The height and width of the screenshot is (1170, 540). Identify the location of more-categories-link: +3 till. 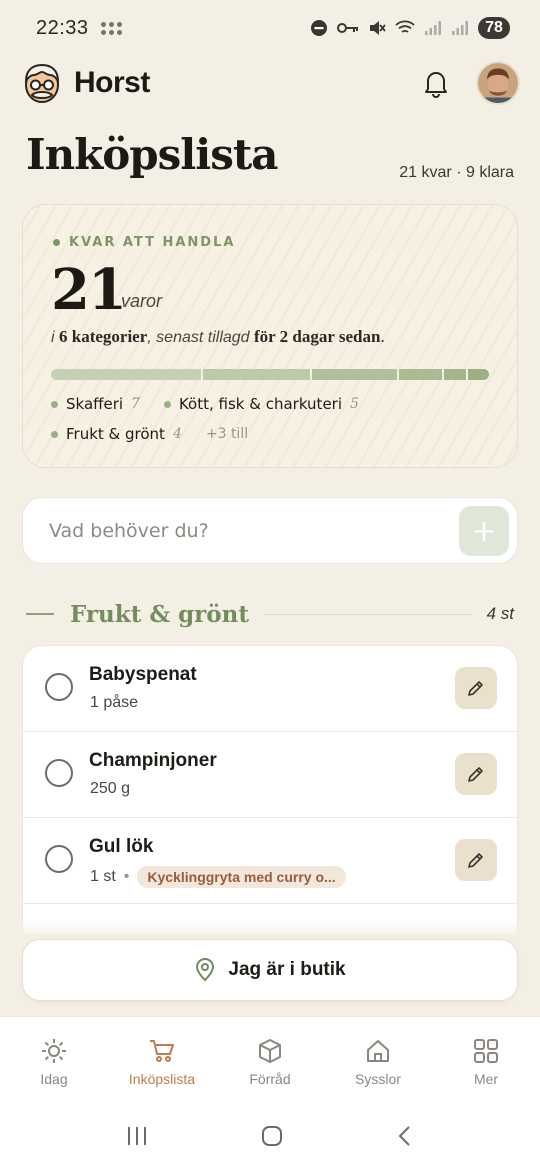
(227, 434).